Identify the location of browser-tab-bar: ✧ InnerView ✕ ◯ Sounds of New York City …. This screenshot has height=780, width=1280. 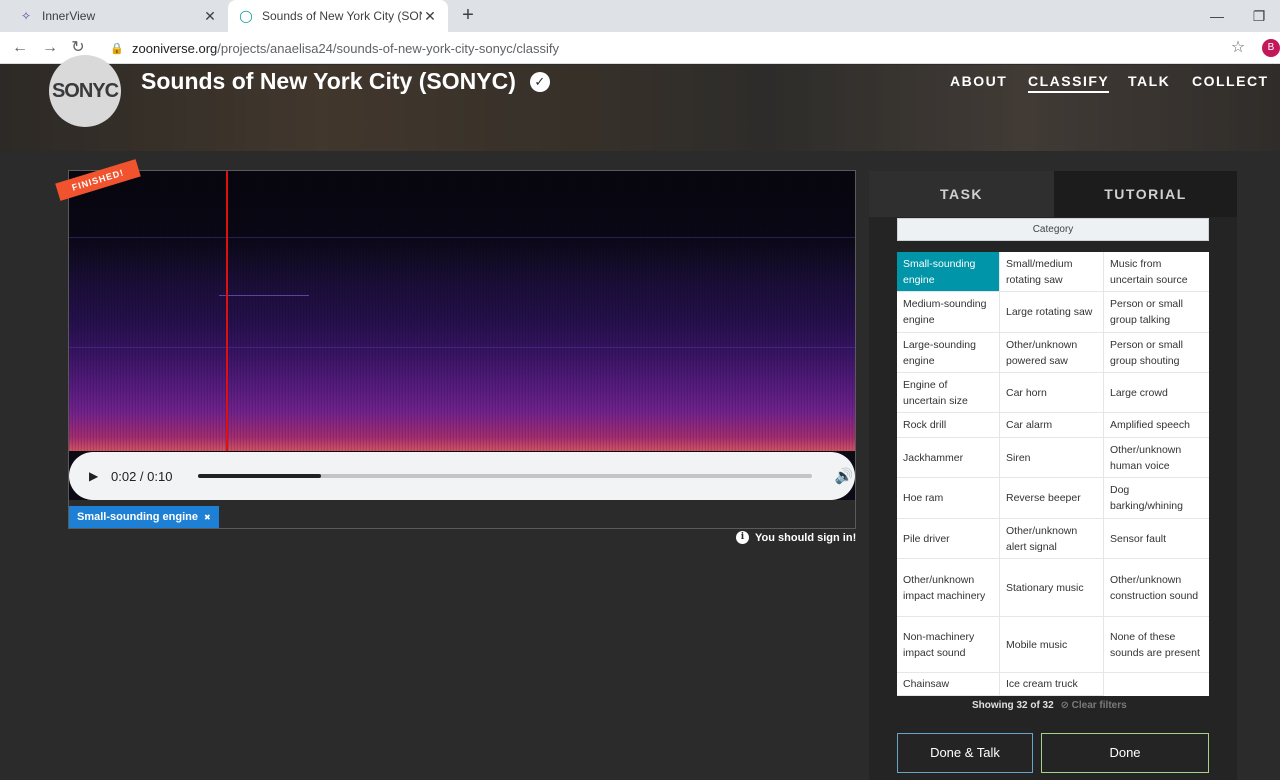
(640, 16).